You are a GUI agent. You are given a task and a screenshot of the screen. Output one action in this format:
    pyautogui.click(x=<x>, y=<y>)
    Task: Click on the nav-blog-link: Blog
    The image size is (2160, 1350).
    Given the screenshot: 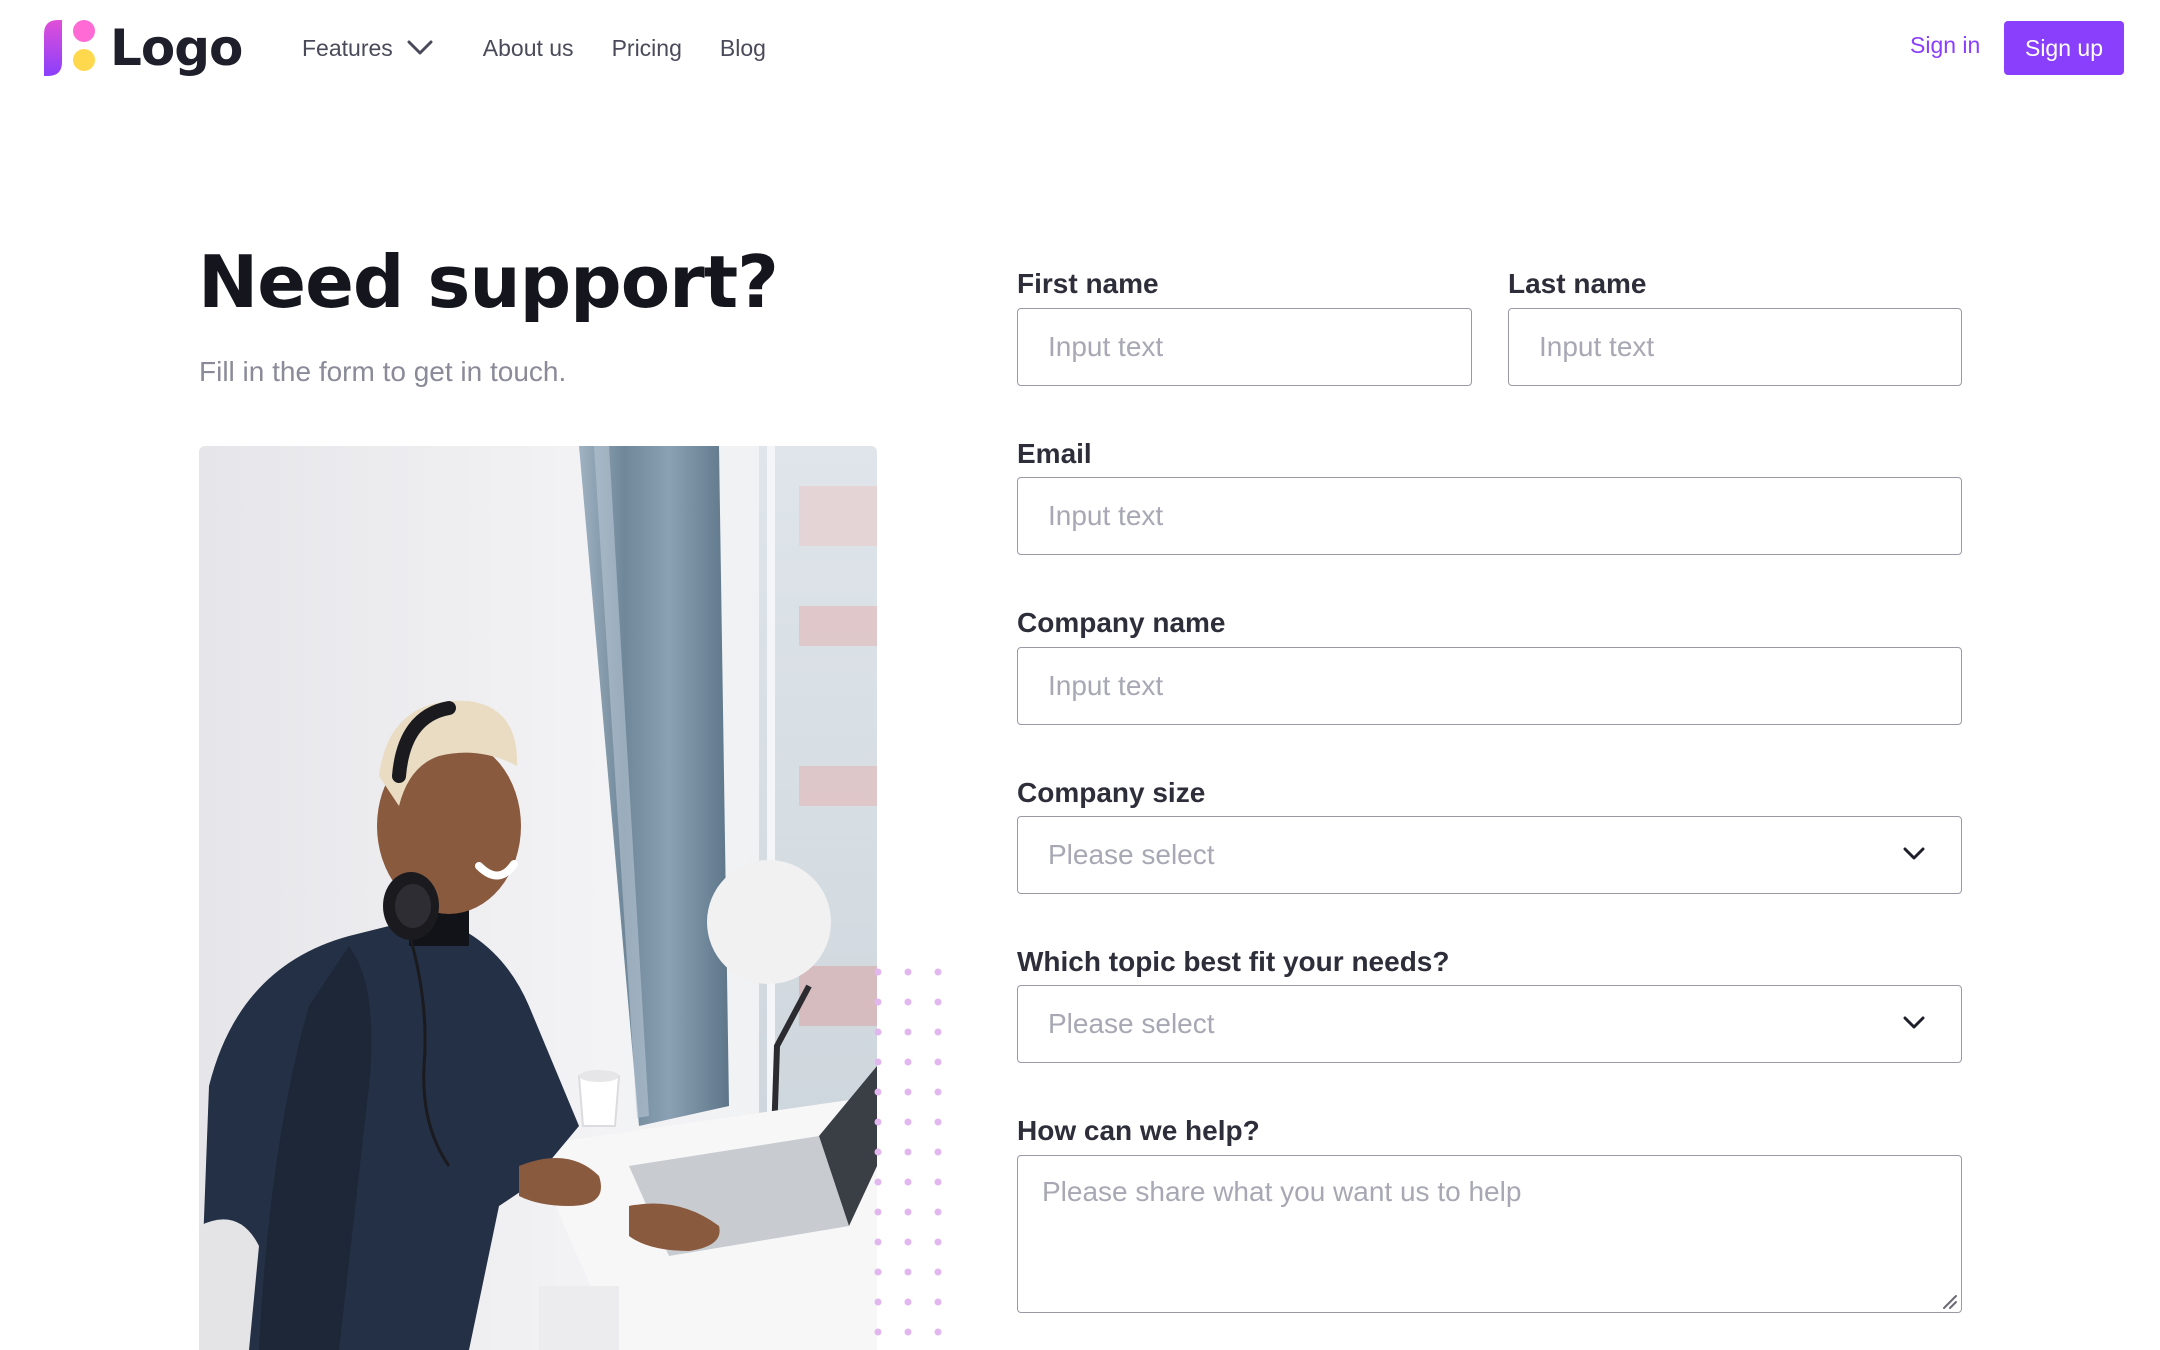 What is the action you would take?
    pyautogui.click(x=743, y=48)
    